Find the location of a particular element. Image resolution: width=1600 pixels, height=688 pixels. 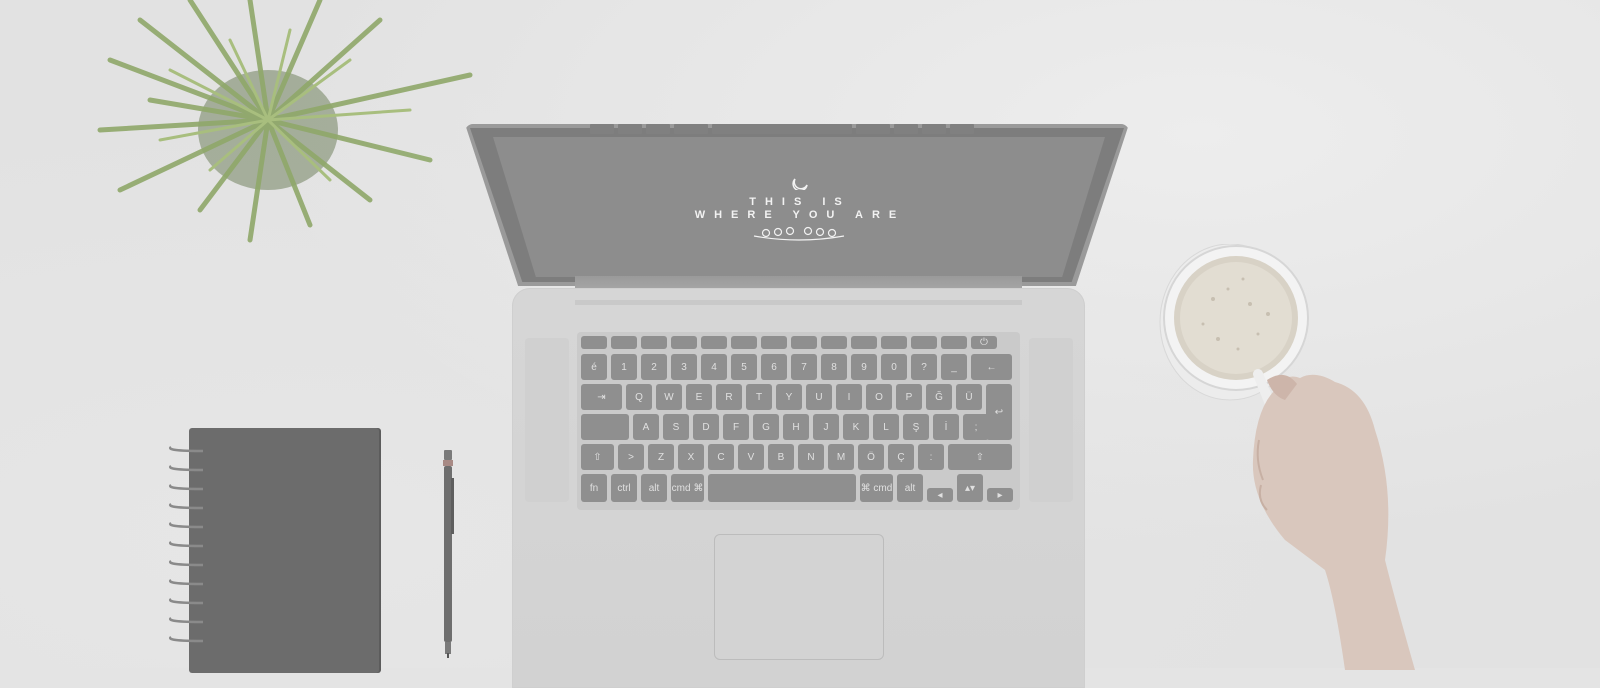

speaker-left is located at coordinates (547, 420).